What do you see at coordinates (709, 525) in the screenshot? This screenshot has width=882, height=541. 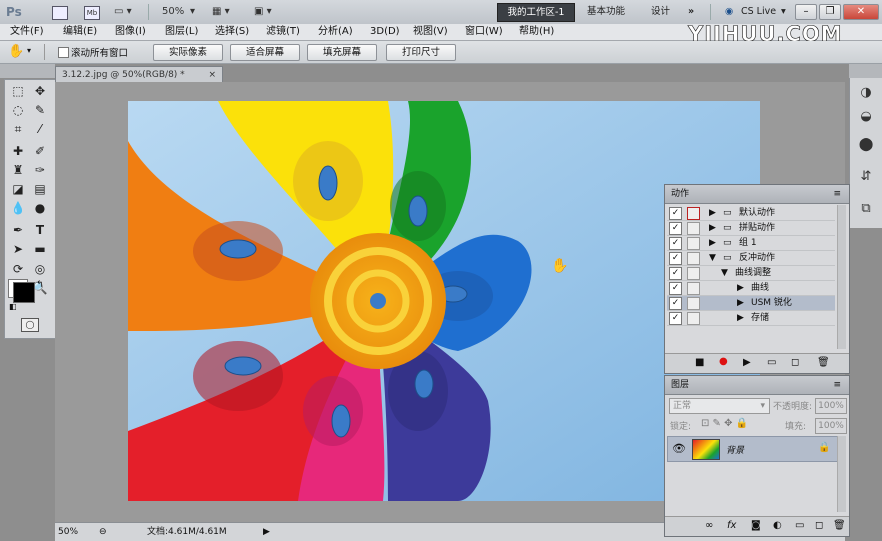 I see `link-layers-icon: ∞` at bounding box center [709, 525].